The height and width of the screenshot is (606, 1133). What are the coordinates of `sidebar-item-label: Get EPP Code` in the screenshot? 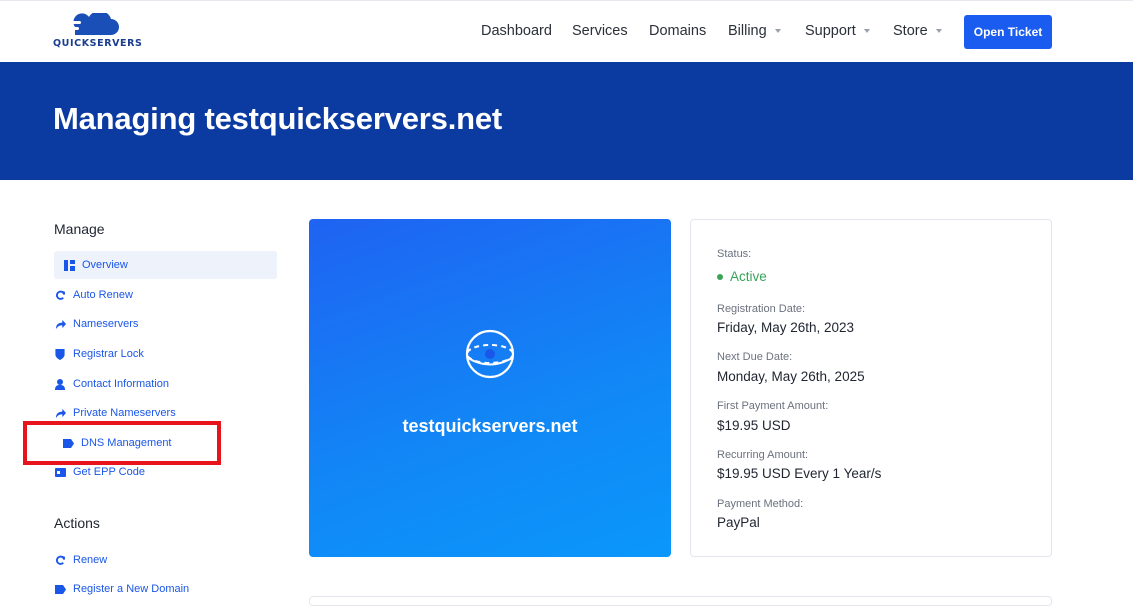 It's located at (109, 472).